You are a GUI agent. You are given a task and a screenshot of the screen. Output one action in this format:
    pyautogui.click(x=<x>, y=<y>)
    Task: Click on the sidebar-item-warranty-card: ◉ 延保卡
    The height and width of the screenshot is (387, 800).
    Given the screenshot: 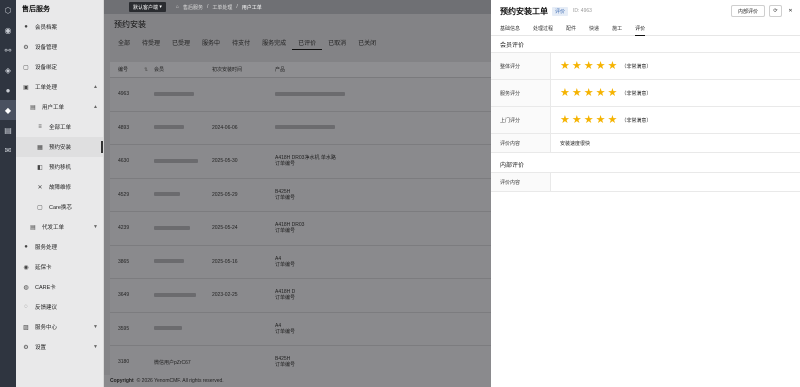 What is the action you would take?
    pyautogui.click(x=59, y=267)
    